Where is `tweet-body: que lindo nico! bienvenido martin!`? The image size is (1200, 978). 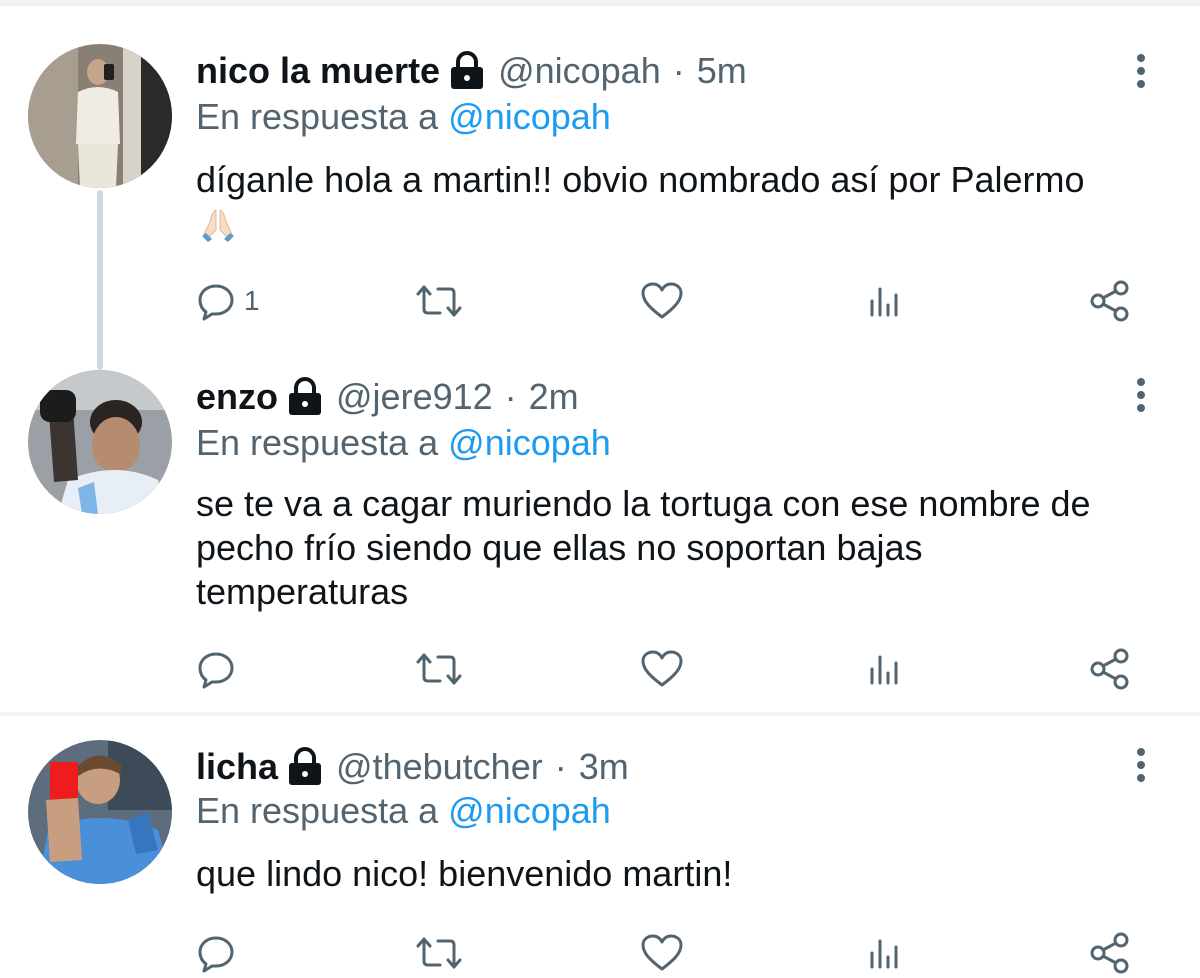 tweet-body: que lindo nico! bienvenido martin! is located at coordinates (464, 873).